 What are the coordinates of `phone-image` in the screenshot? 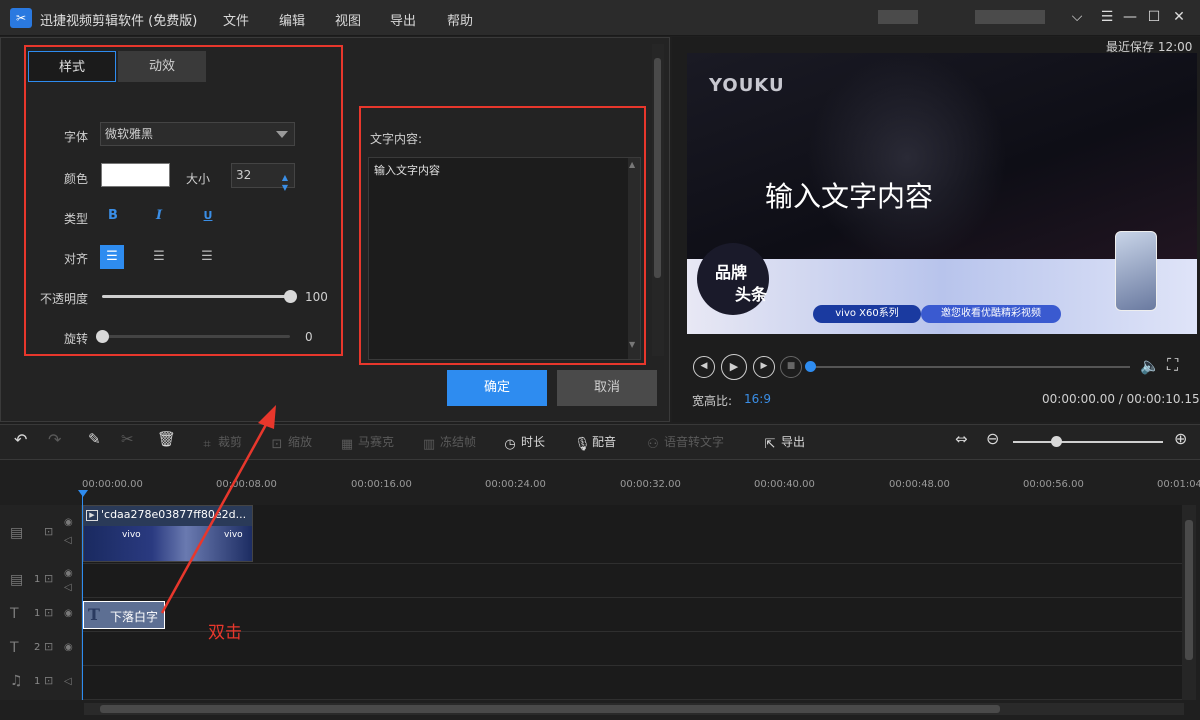 It's located at (1136, 271).